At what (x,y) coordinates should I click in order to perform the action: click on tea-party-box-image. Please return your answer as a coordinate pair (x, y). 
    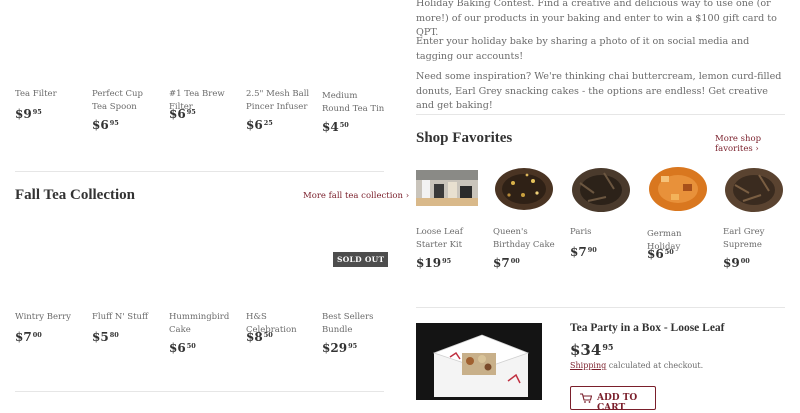
    Looking at the image, I should click on (479, 361).